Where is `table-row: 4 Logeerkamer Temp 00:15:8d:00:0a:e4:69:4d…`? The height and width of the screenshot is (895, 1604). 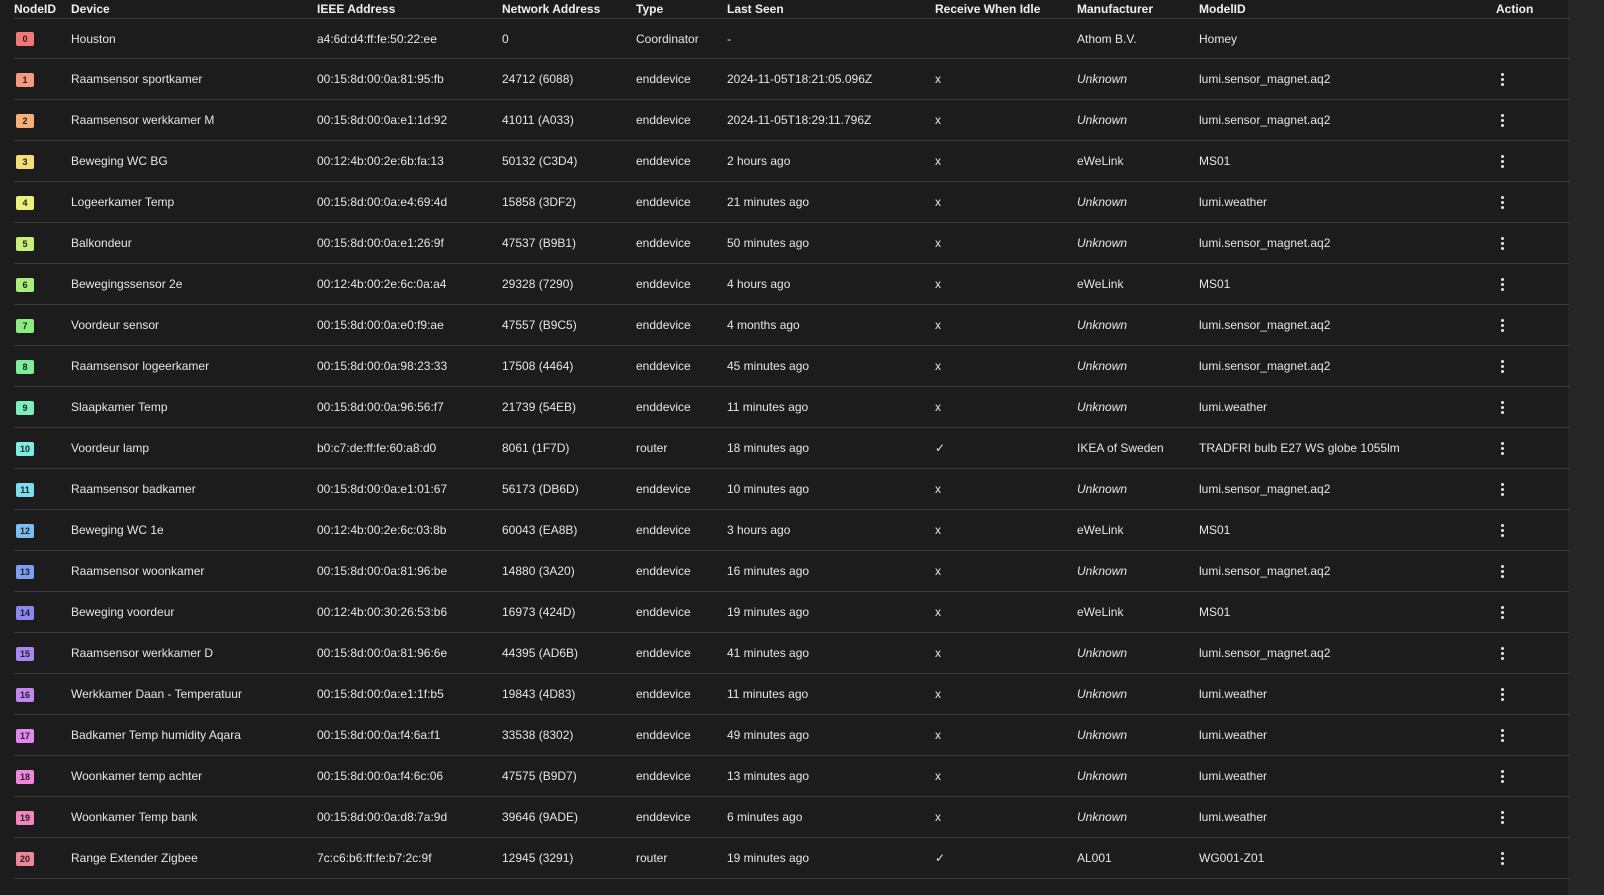
table-row: 4 Logeerkamer Temp 00:15:8d:00:0a:e4:69:4d… is located at coordinates (792, 202).